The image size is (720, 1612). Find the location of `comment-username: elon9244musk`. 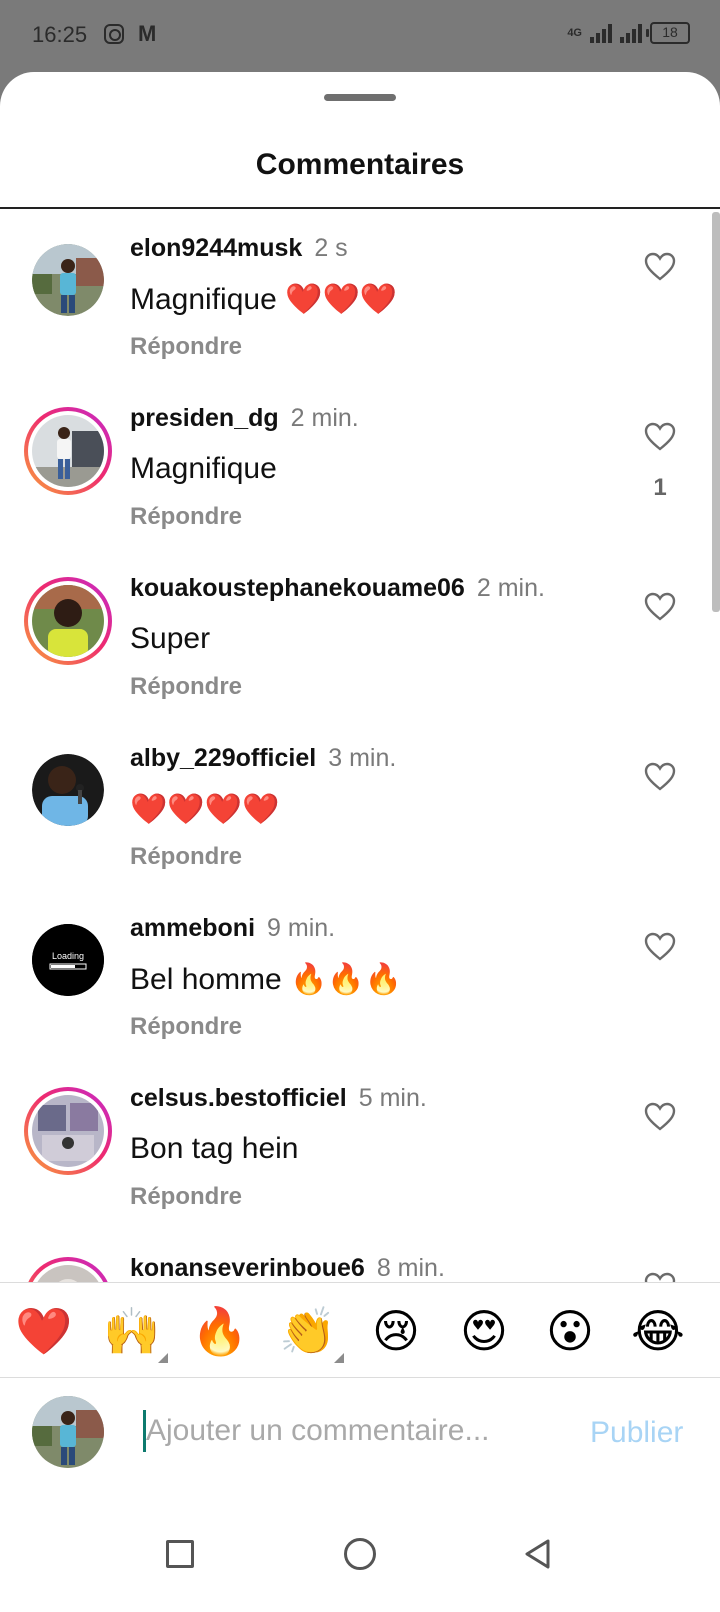

comment-username: elon9244musk is located at coordinates (216, 248).